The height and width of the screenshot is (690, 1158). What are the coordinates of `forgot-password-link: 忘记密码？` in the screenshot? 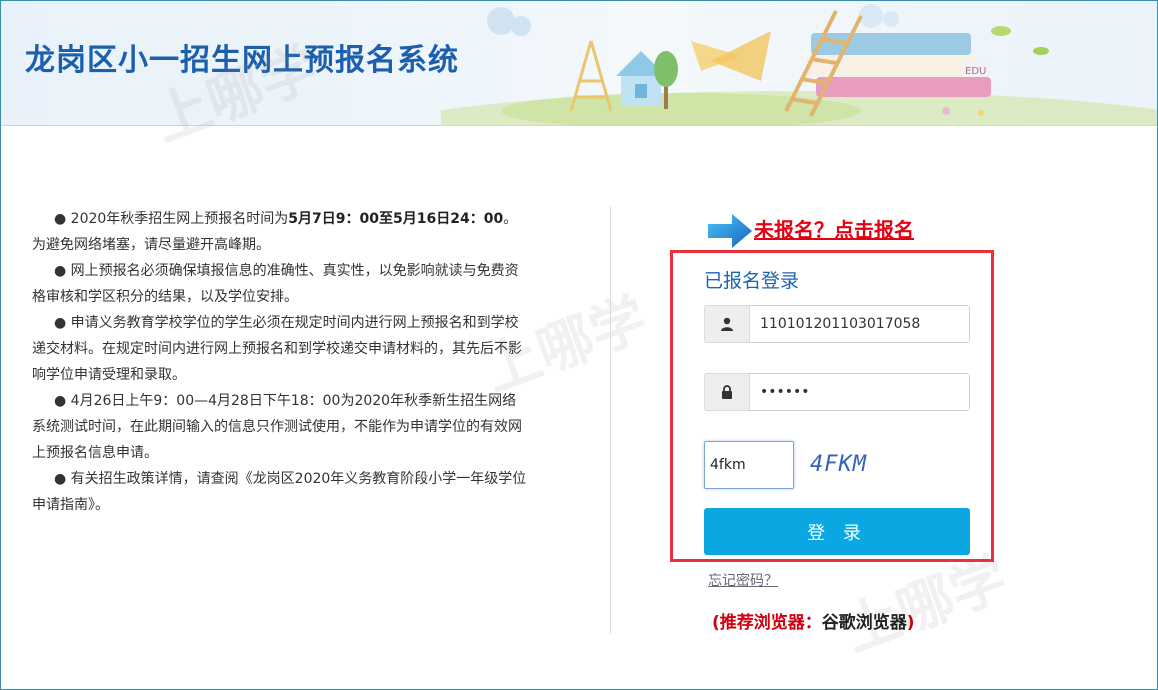 It's located at (743, 580).